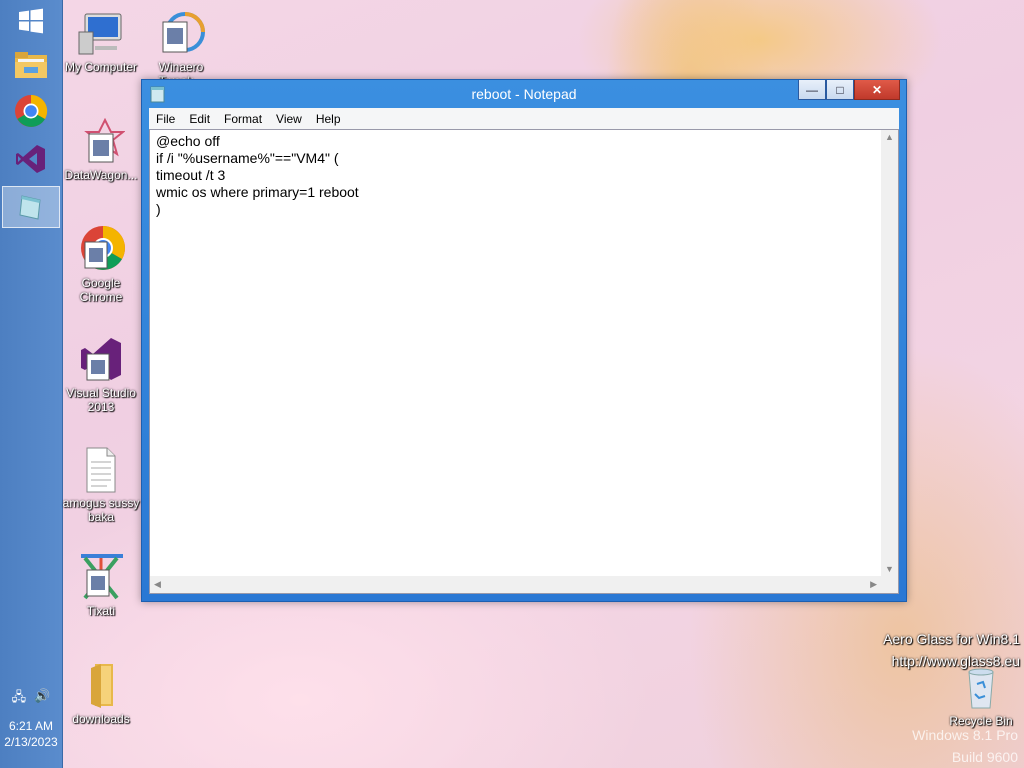 The width and height of the screenshot is (1024, 768). What do you see at coordinates (165, 119) in the screenshot?
I see `menu-file: File` at bounding box center [165, 119].